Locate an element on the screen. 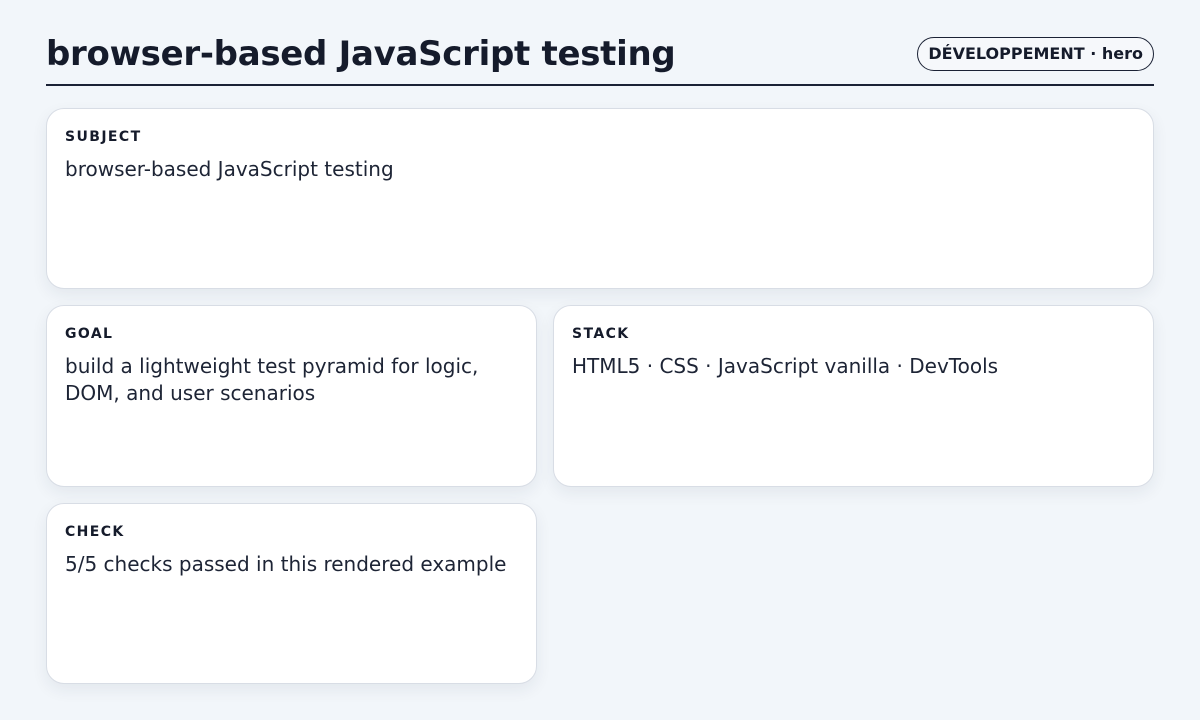  goal-label: GOAL is located at coordinates (89, 334).